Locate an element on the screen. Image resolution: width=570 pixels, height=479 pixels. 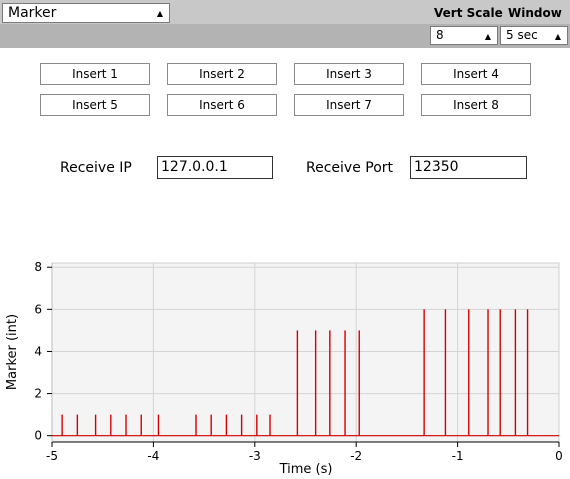
y-axis-label: Marker (int) is located at coordinates (12, 352).